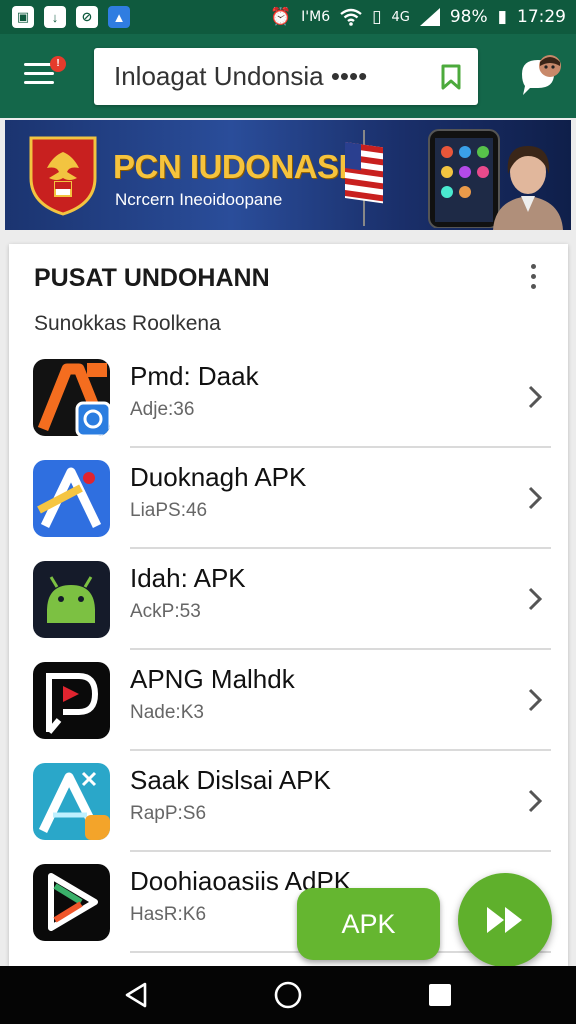  Describe the element at coordinates (288, 700) in the screenshot. I see `list-item: APNG Malhdk Nade:K3` at that location.